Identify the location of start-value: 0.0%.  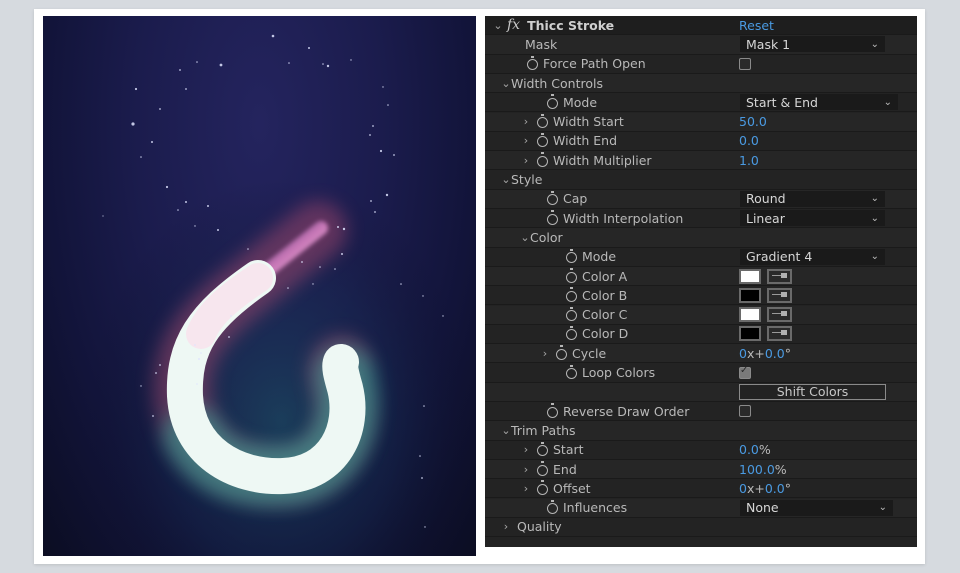
(755, 449).